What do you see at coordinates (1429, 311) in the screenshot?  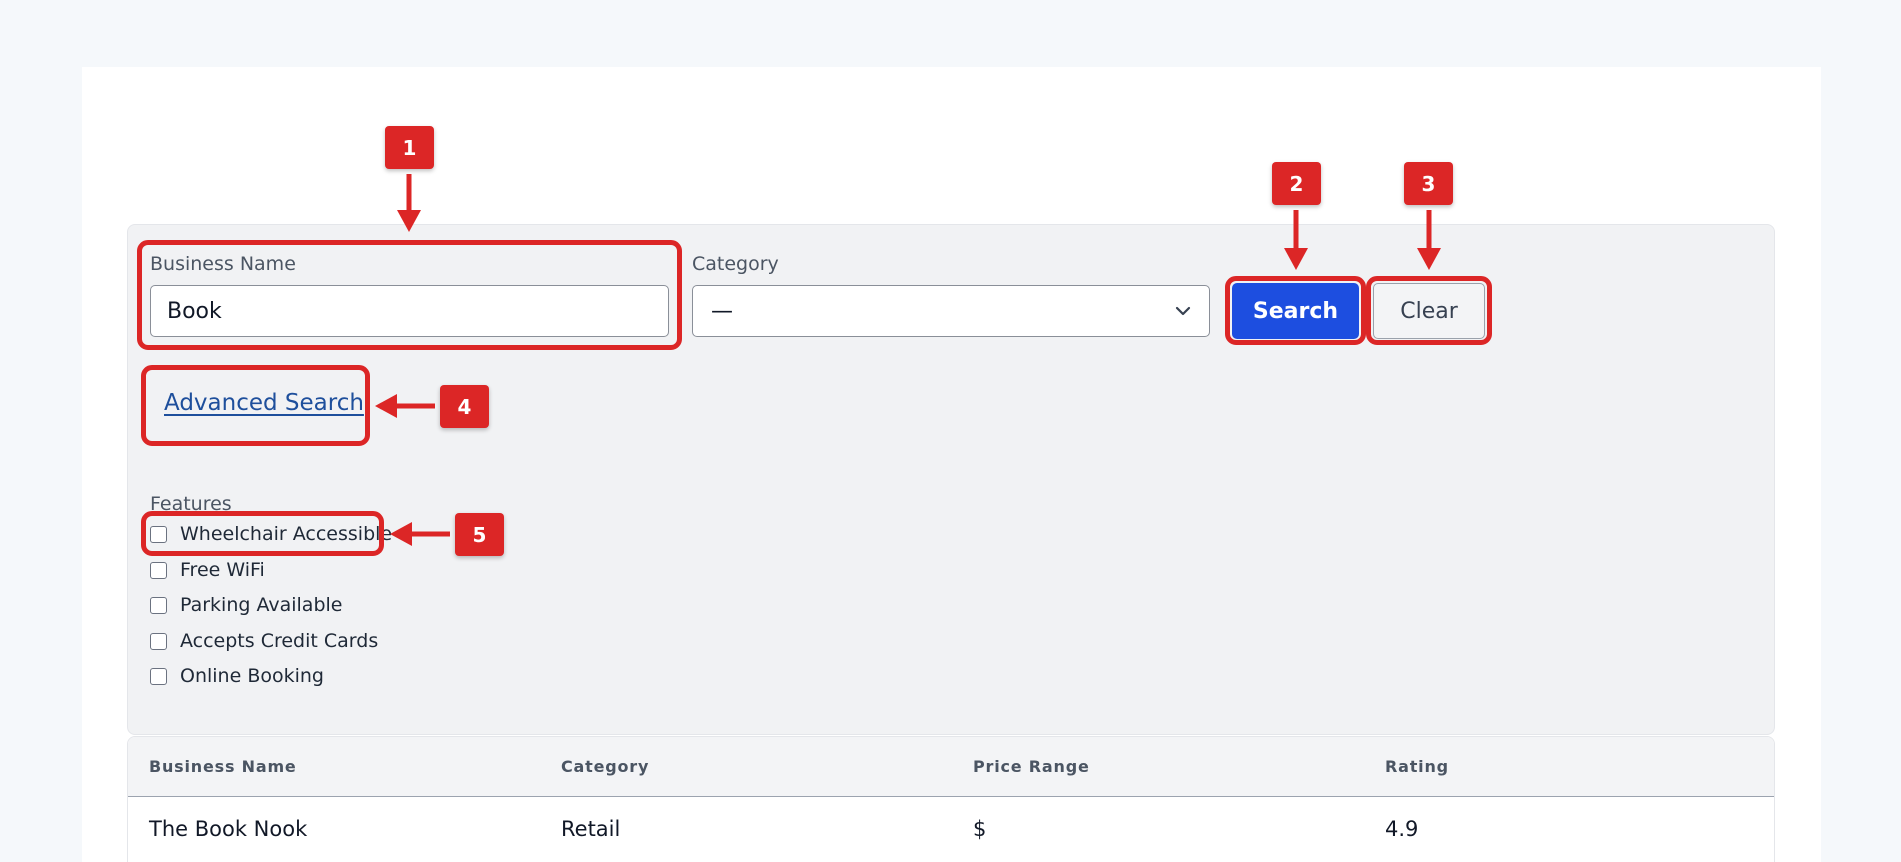 I see `clear-button: Clear` at bounding box center [1429, 311].